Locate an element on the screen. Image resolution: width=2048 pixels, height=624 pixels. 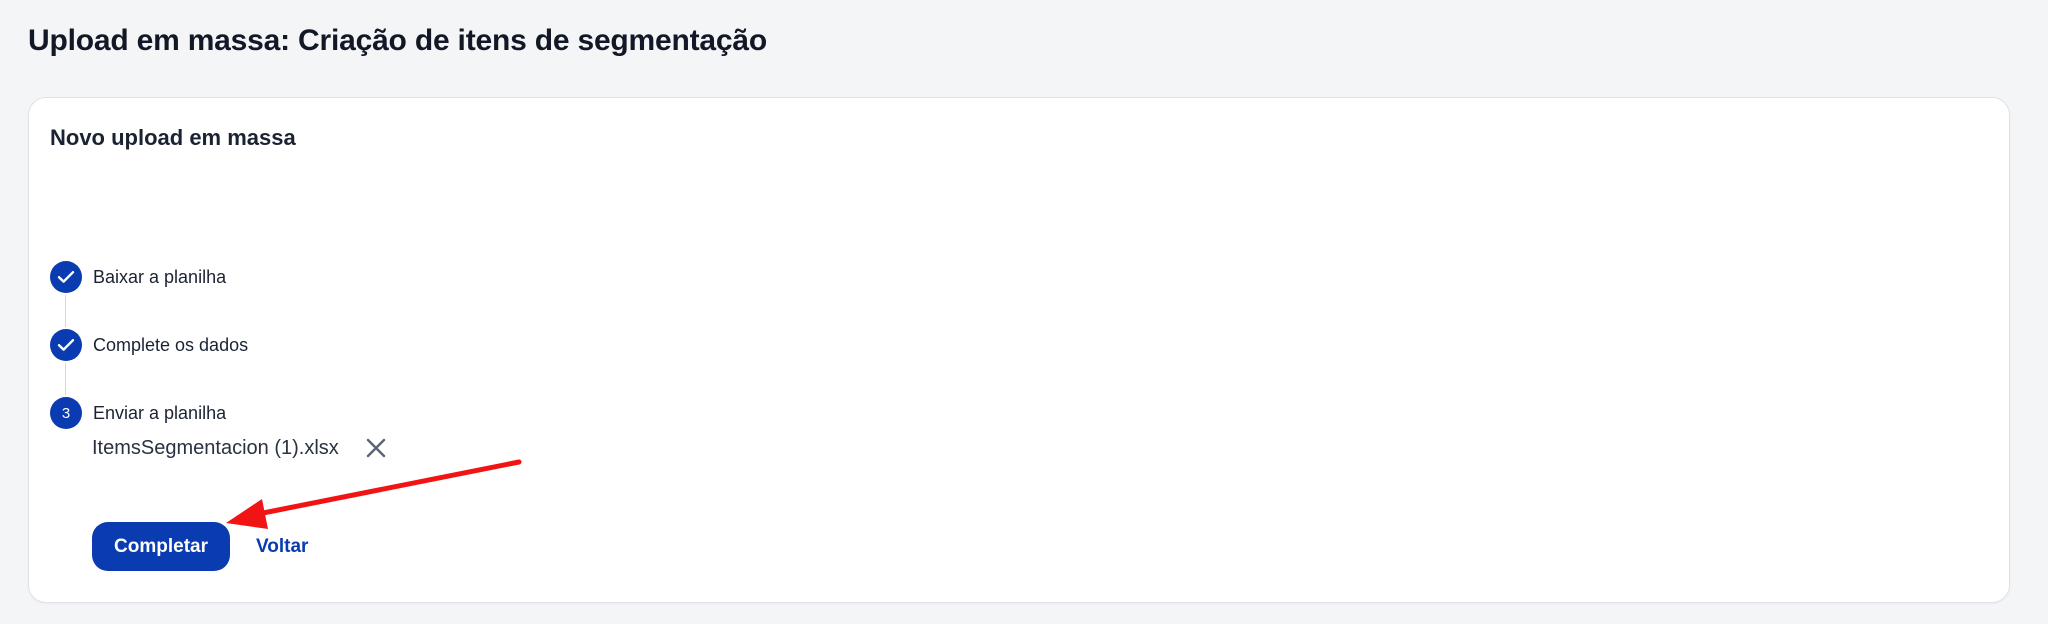
step-send-spreadsheet: 3 Enviar a planilha is located at coordinates (138, 413).